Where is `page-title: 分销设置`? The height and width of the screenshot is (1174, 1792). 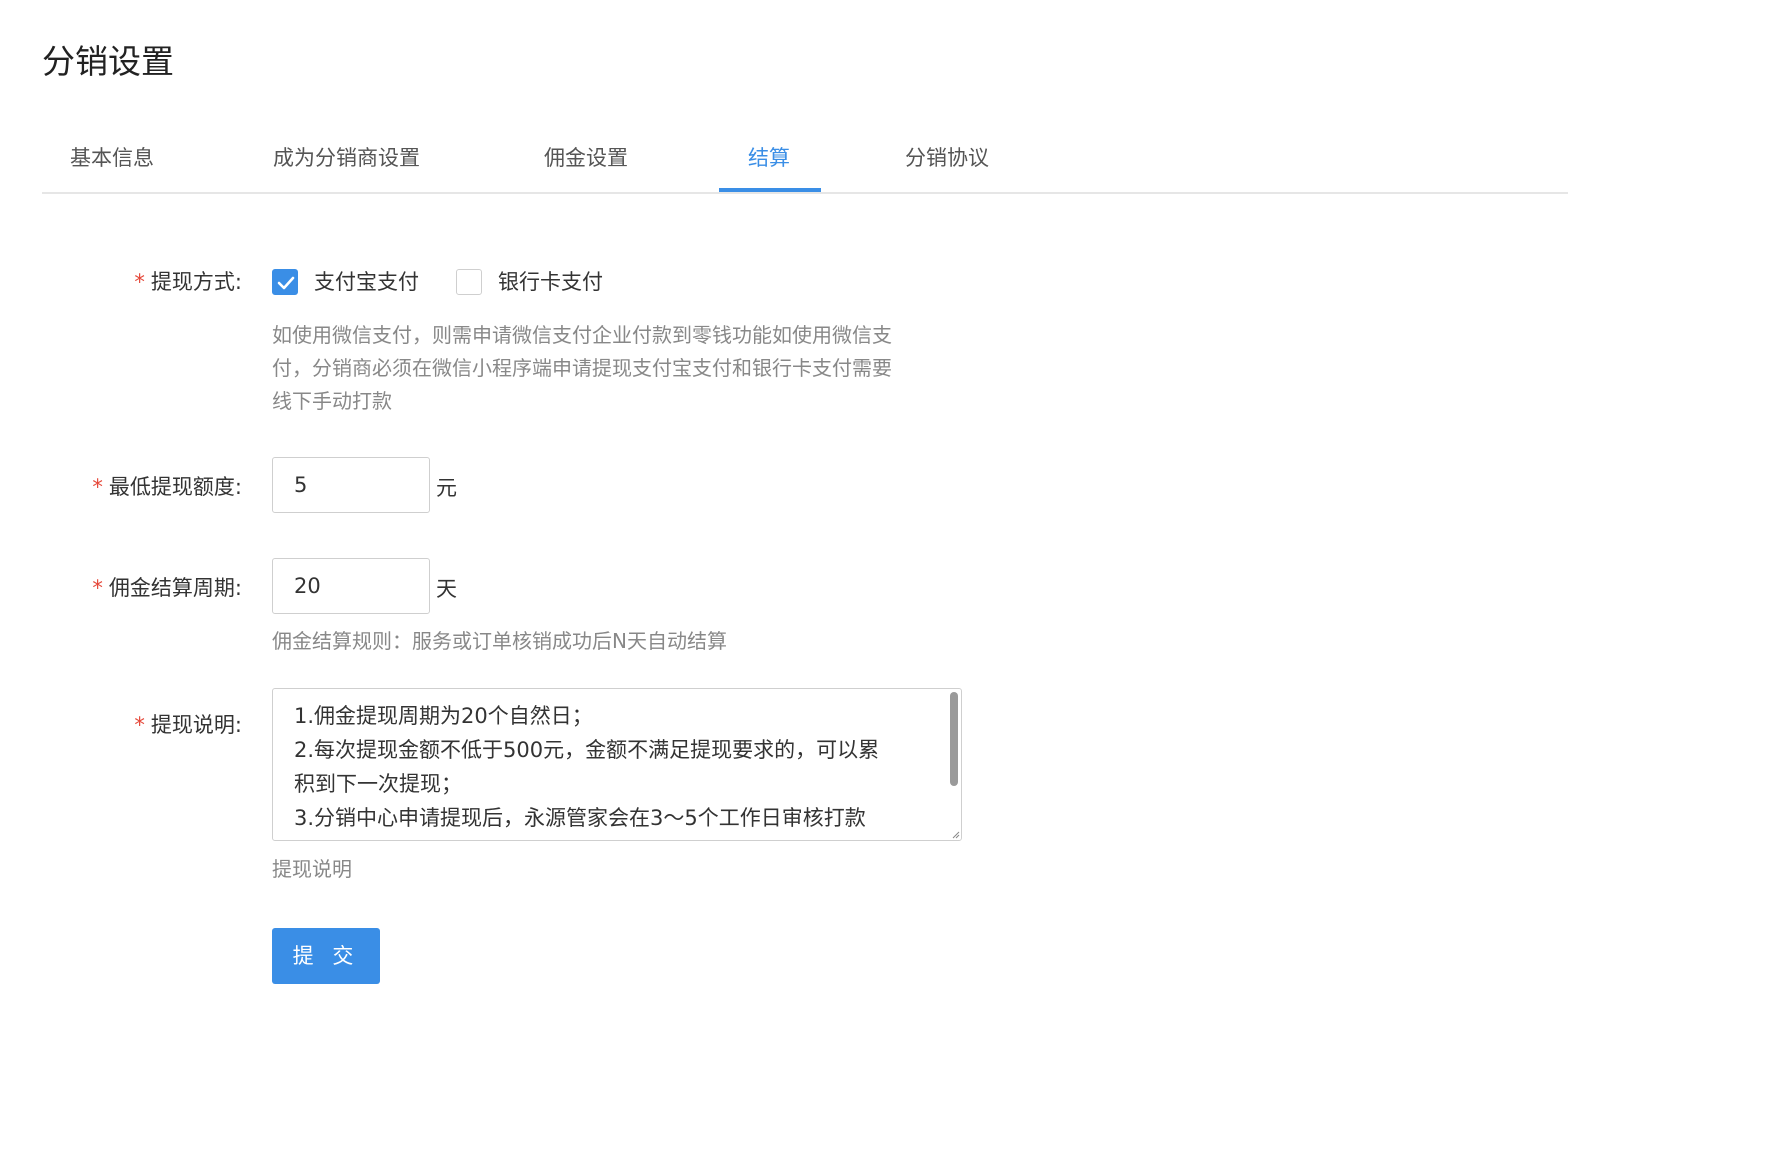
page-title: 分销设置 is located at coordinates (108, 61).